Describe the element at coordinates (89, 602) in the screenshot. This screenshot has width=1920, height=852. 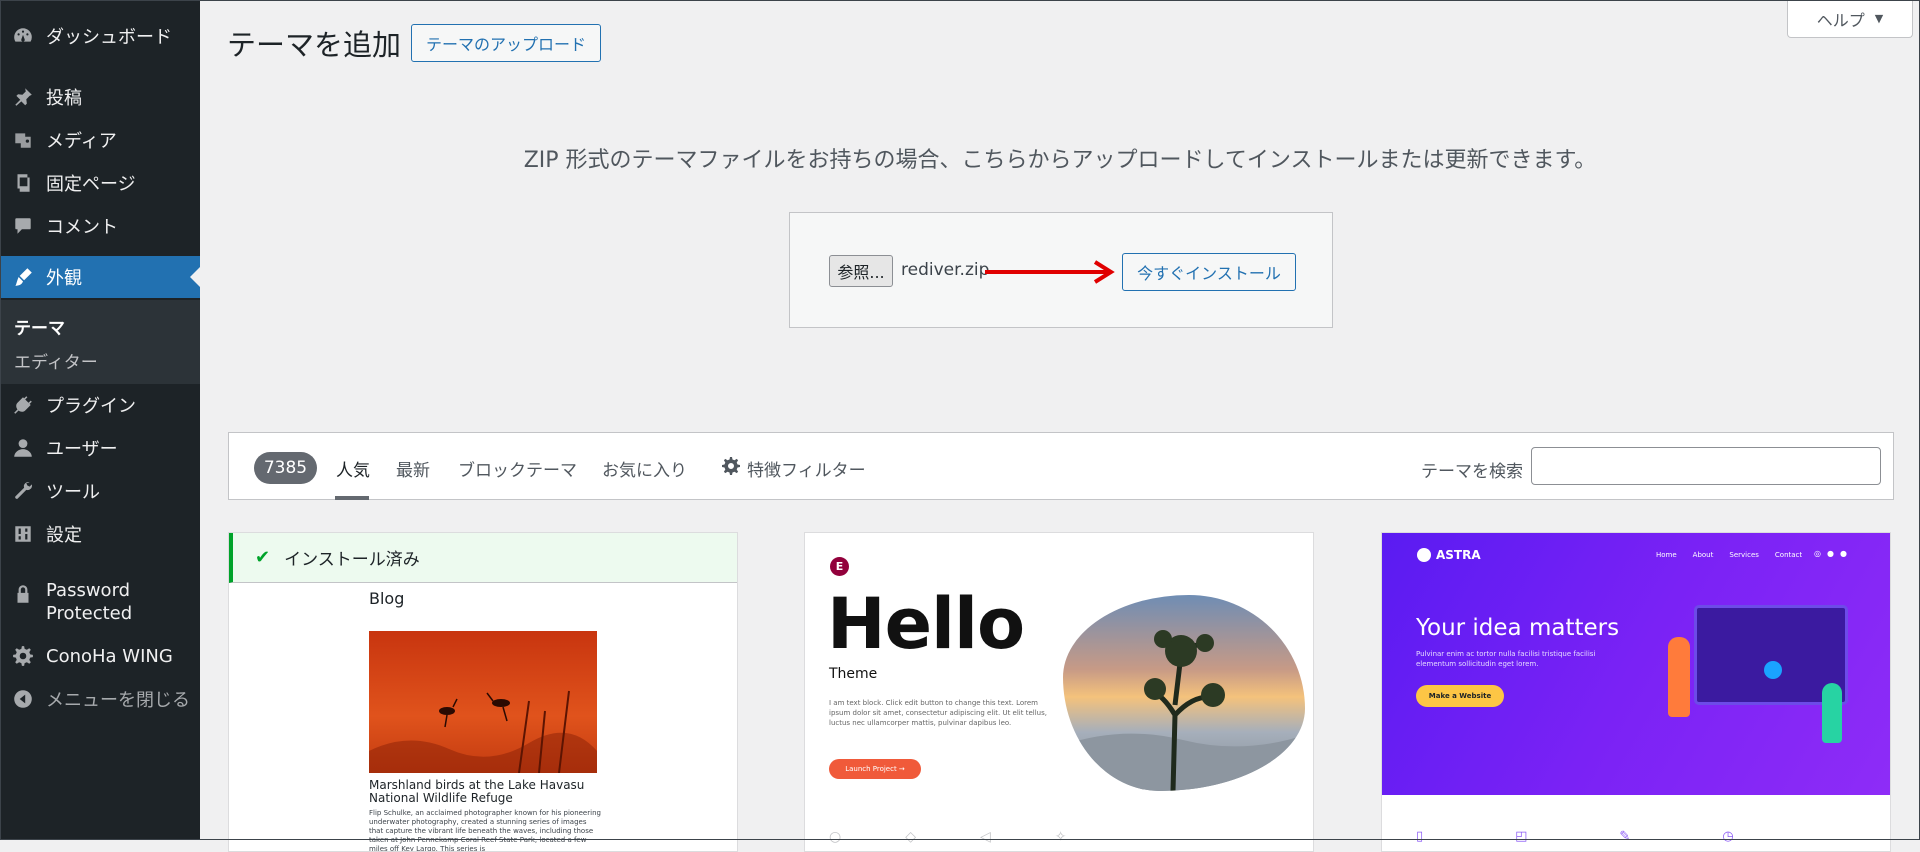
I see `sidebar-label: Password Protected` at that location.